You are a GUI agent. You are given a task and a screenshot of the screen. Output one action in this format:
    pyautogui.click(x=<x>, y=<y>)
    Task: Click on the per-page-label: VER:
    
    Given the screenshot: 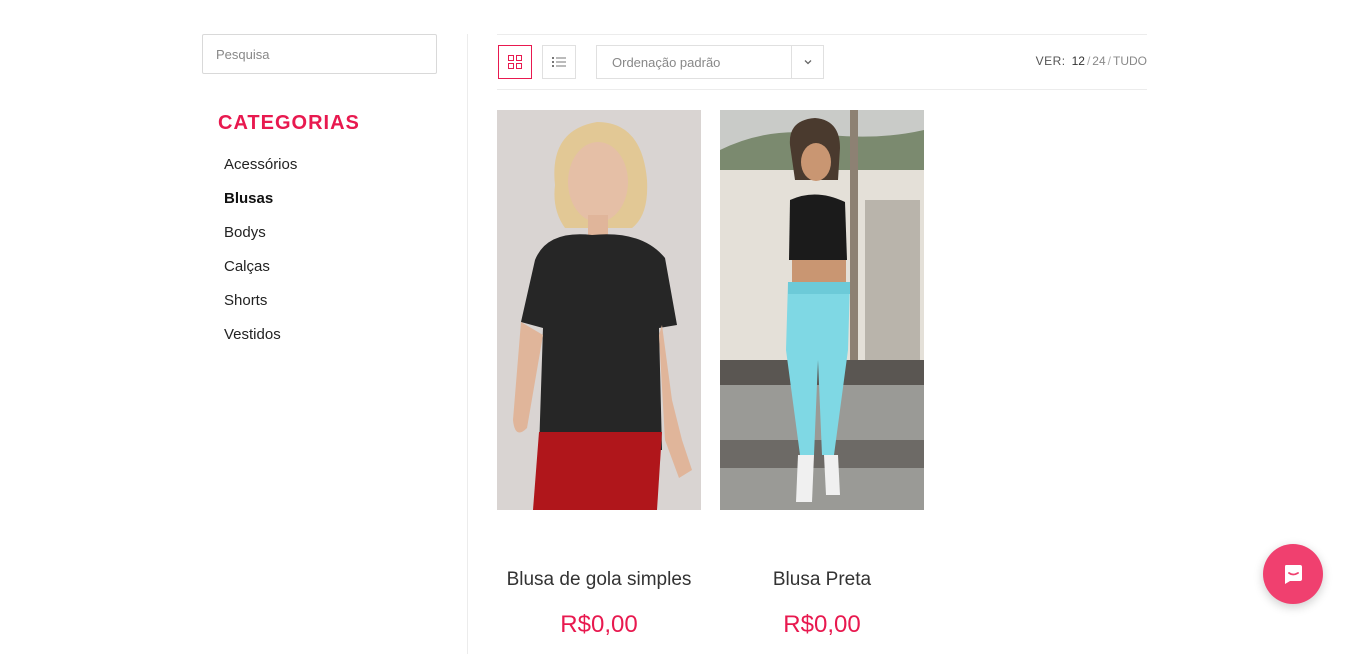 What is the action you would take?
    pyautogui.click(x=1050, y=61)
    